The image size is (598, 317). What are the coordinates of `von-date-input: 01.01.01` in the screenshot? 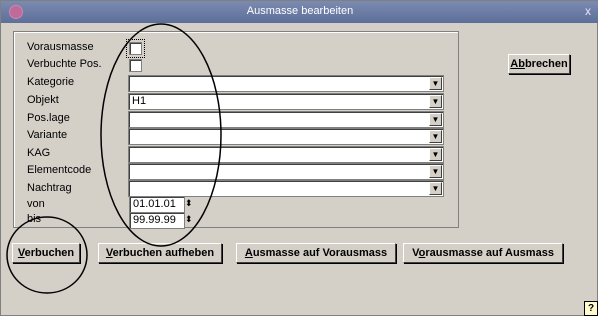 It's located at (157, 204).